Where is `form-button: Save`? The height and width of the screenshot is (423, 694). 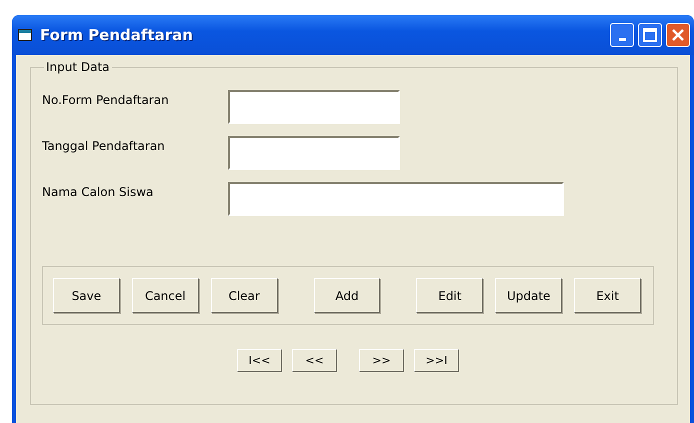
form-button: Save is located at coordinates (86, 295).